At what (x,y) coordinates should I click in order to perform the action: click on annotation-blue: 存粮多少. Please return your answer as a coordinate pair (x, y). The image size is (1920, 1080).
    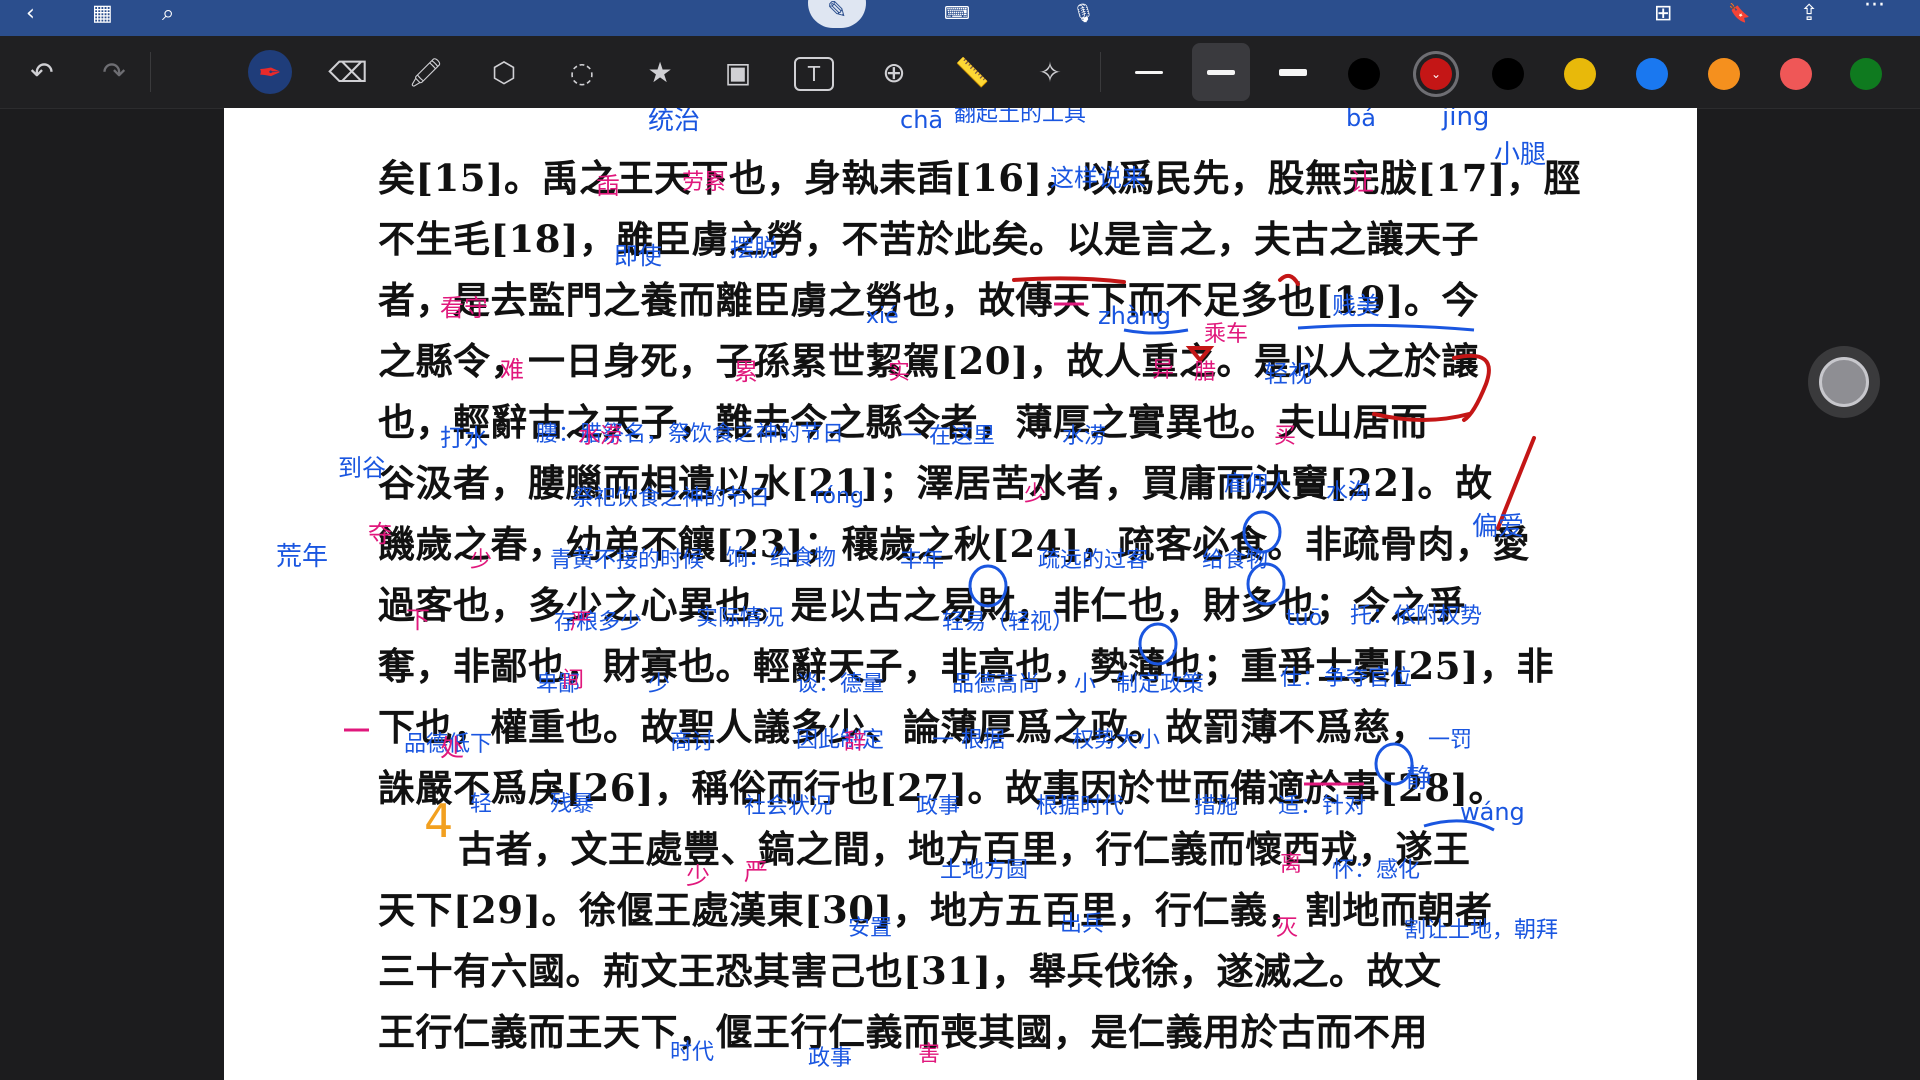
    Looking at the image, I should click on (598, 622).